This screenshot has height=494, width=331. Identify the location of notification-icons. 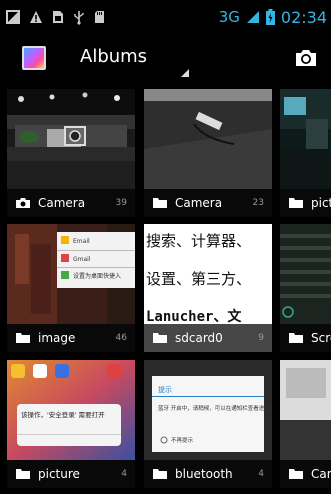
(55, 17).